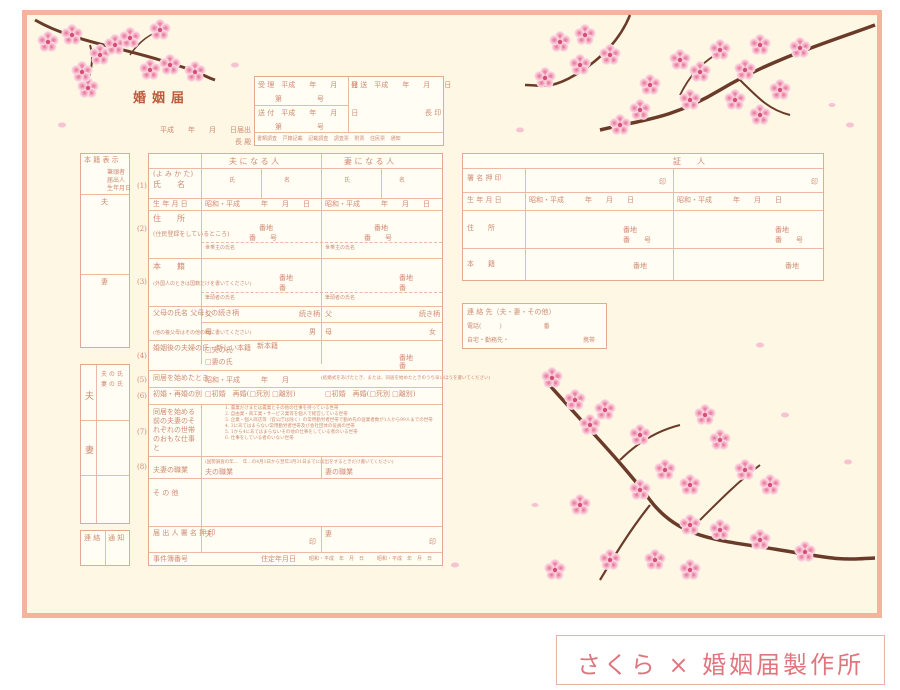 The height and width of the screenshot is (690, 900). I want to click on first-marriage-husband: □初婚 再婚(□死別 □離別), so click(250, 394).